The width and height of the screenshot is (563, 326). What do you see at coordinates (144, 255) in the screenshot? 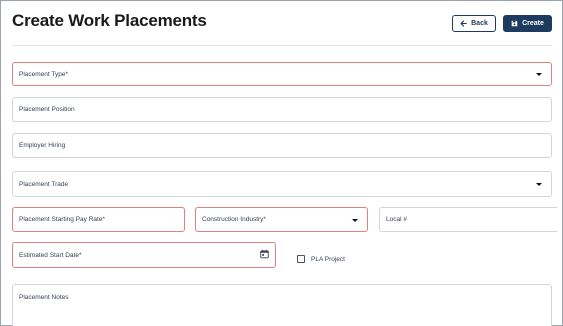
I see `estimated-start-date-field: Estimated Start Date*` at bounding box center [144, 255].